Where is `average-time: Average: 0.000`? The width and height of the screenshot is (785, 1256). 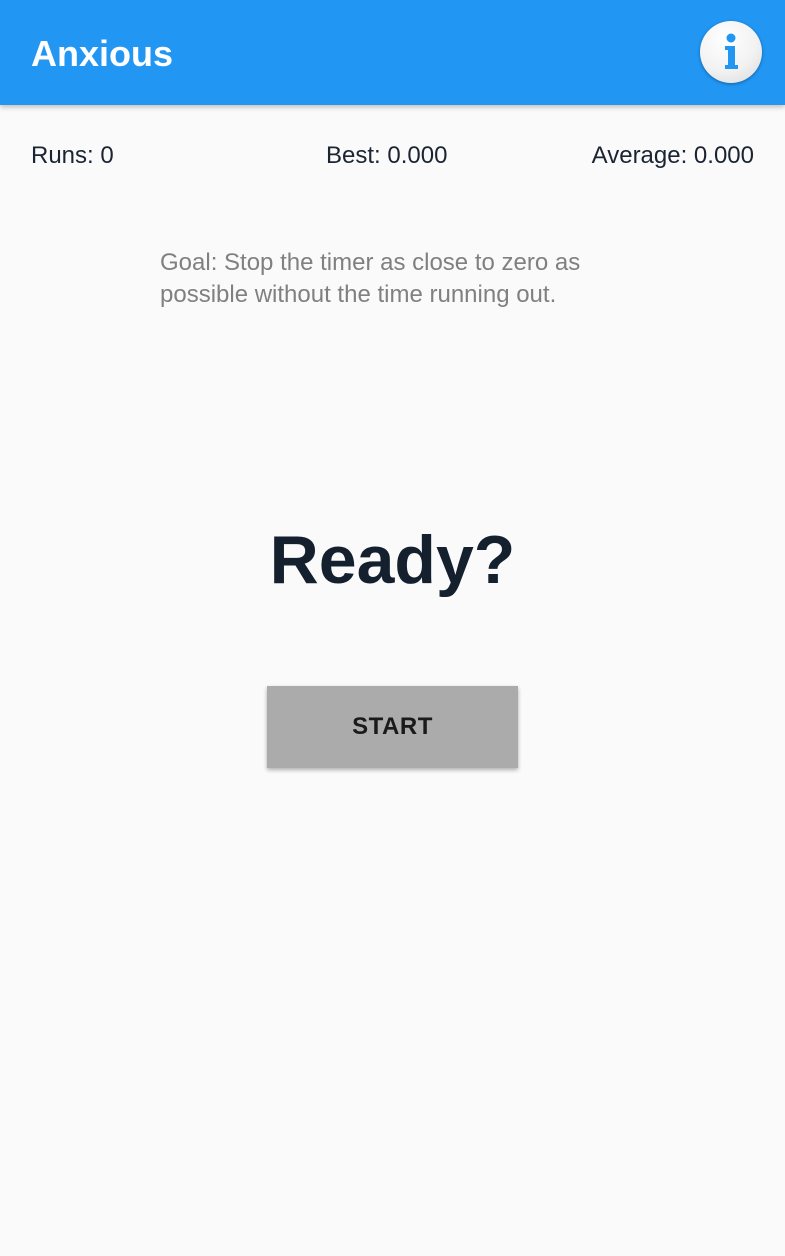
average-time: Average: 0.000 is located at coordinates (672, 155).